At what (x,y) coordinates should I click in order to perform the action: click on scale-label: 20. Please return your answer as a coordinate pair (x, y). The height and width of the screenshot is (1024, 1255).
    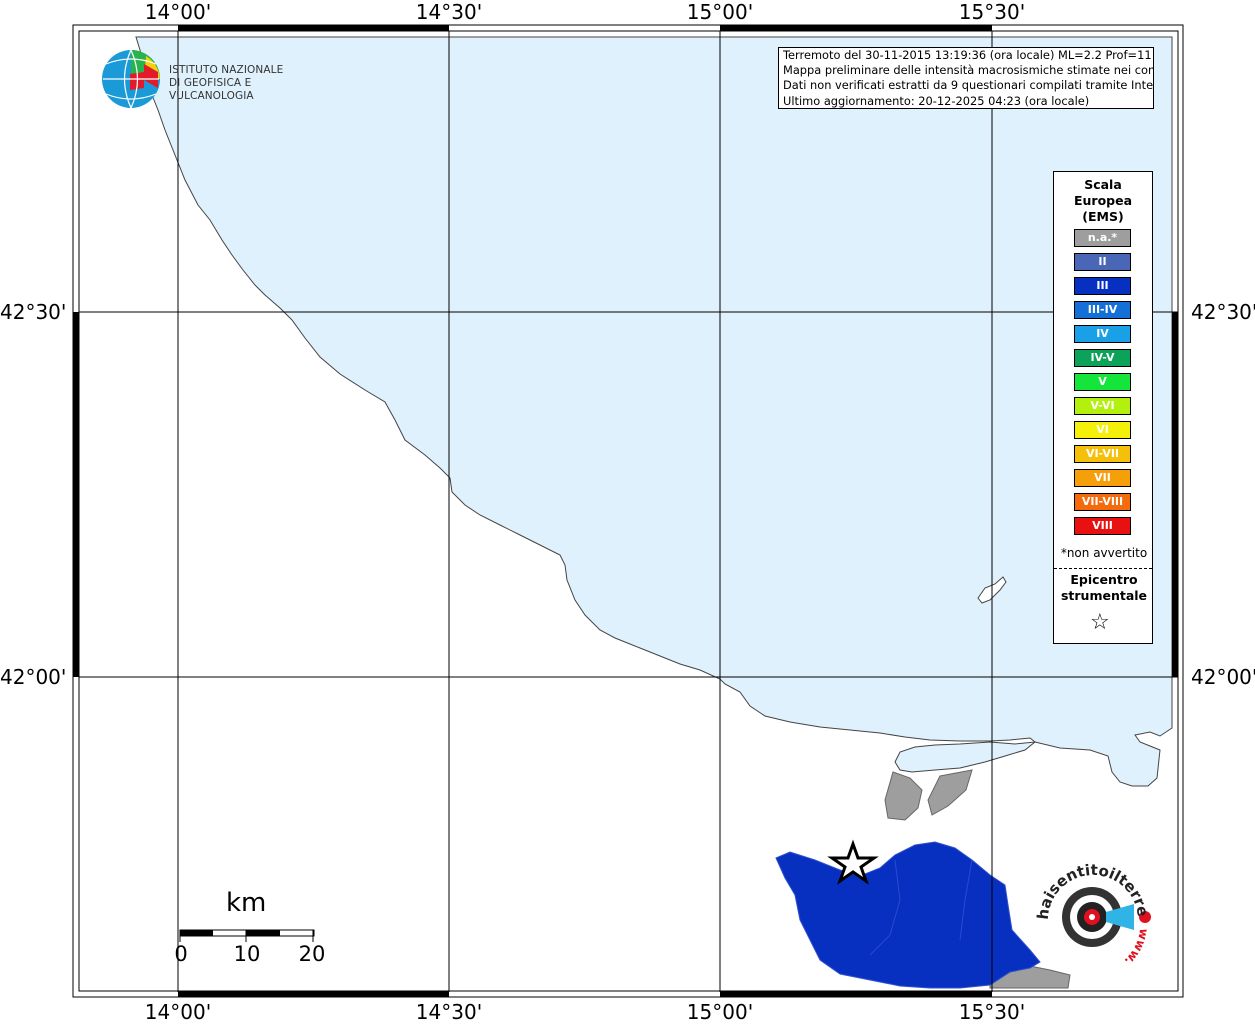
    Looking at the image, I should click on (312, 954).